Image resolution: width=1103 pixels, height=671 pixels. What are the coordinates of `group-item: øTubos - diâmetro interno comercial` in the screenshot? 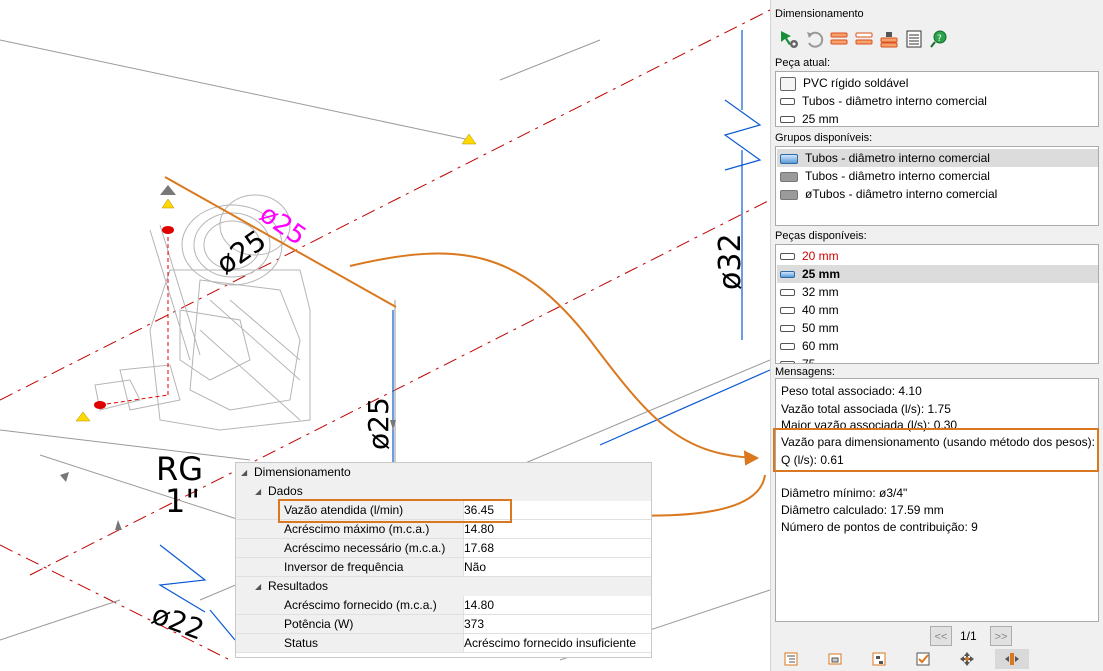 It's located at (888, 194).